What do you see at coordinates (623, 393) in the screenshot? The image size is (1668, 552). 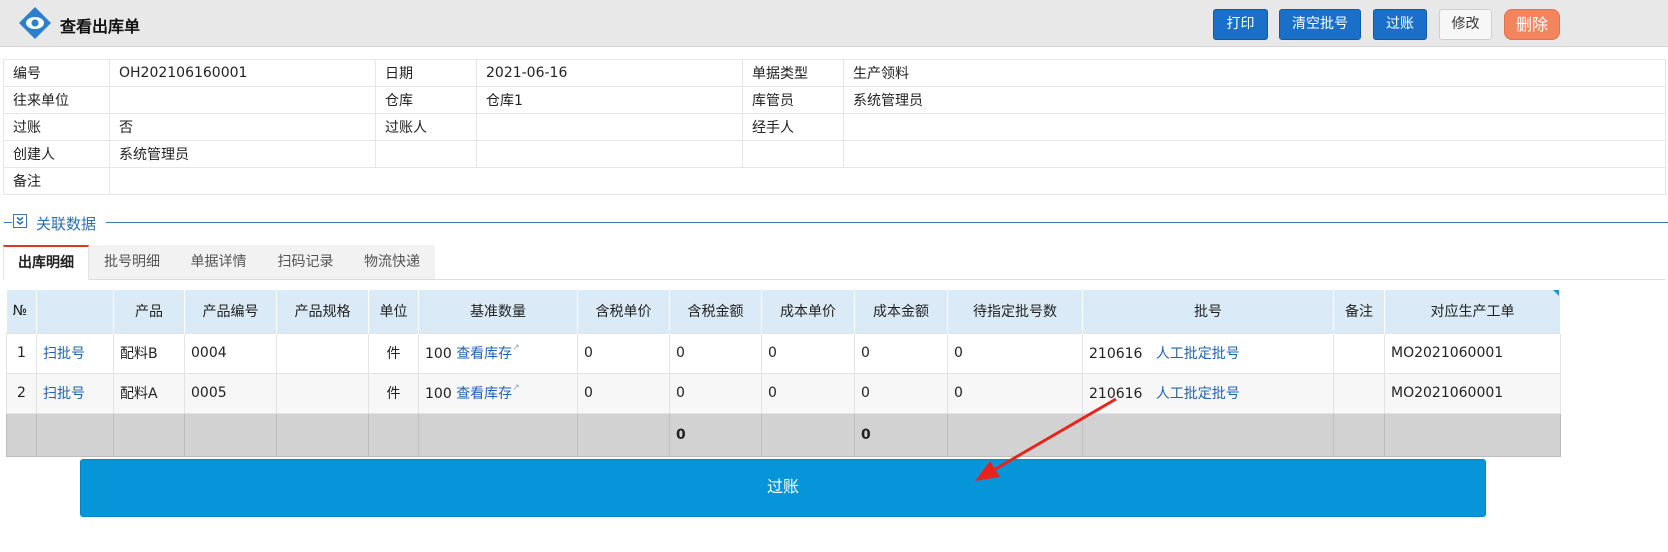 I see `cell-tax-price: 0` at bounding box center [623, 393].